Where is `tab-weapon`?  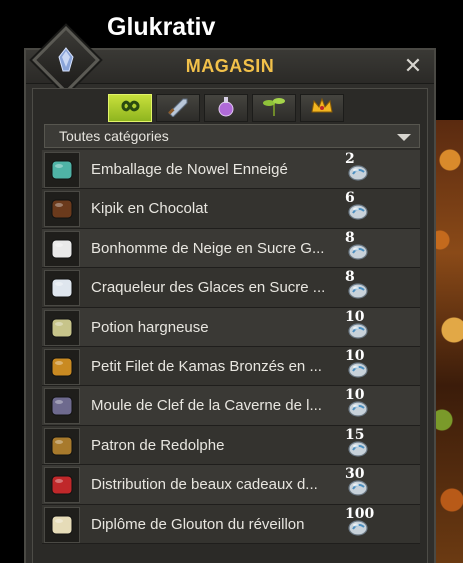 tab-weapon is located at coordinates (178, 108).